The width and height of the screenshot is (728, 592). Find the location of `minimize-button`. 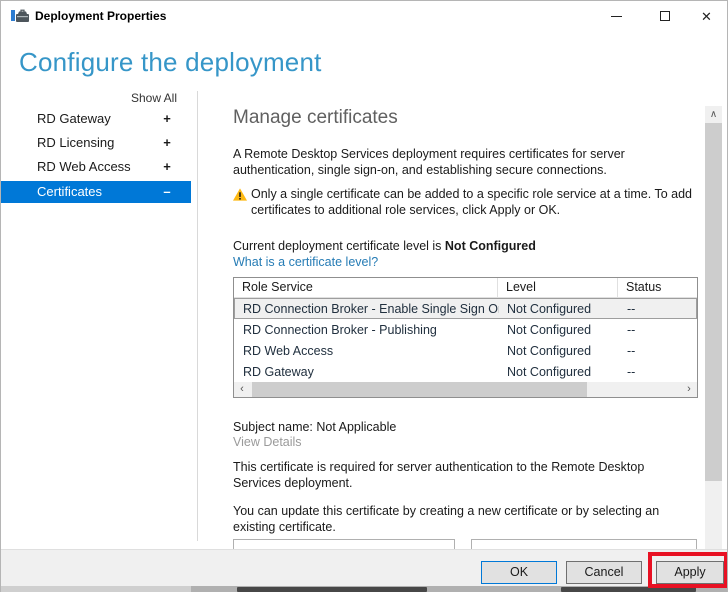

minimize-button is located at coordinates (616, 16).